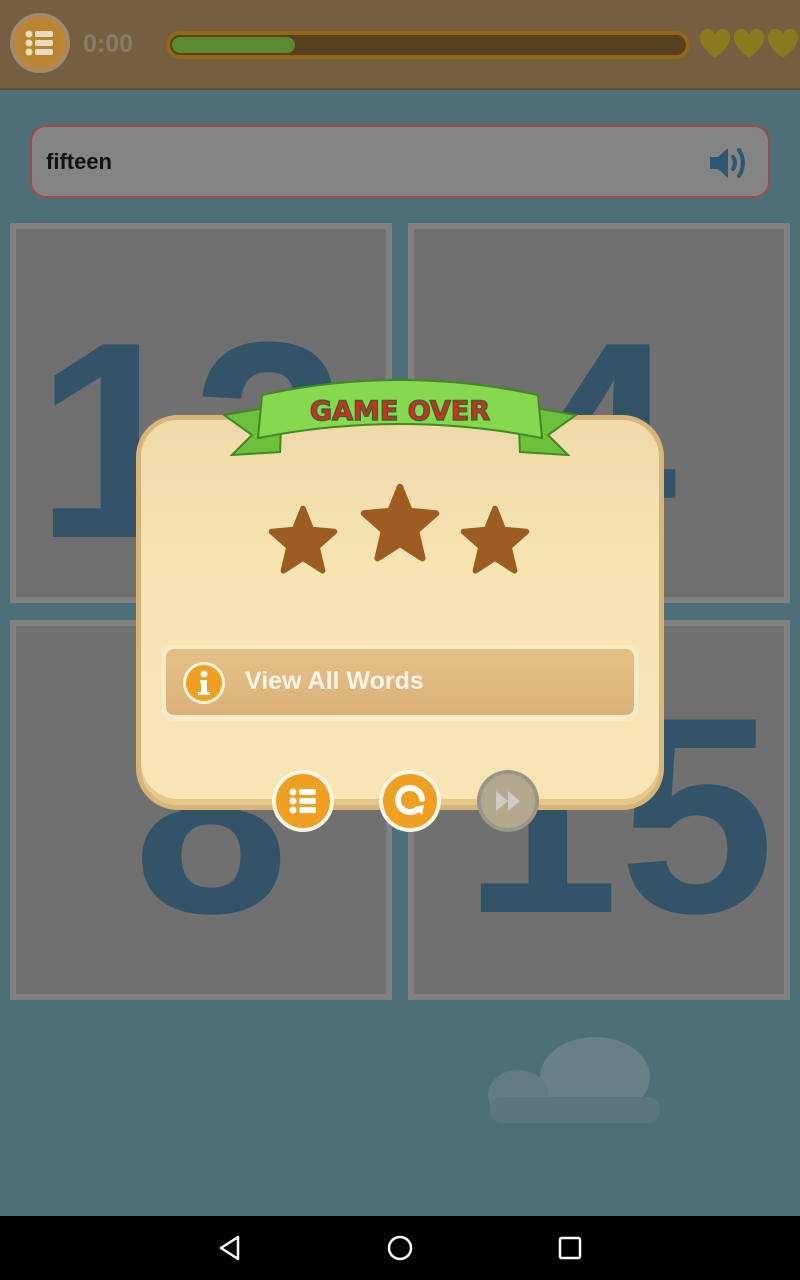 The width and height of the screenshot is (800, 1280). Describe the element at coordinates (230, 1248) in the screenshot. I see `back-triangle-icon` at that location.